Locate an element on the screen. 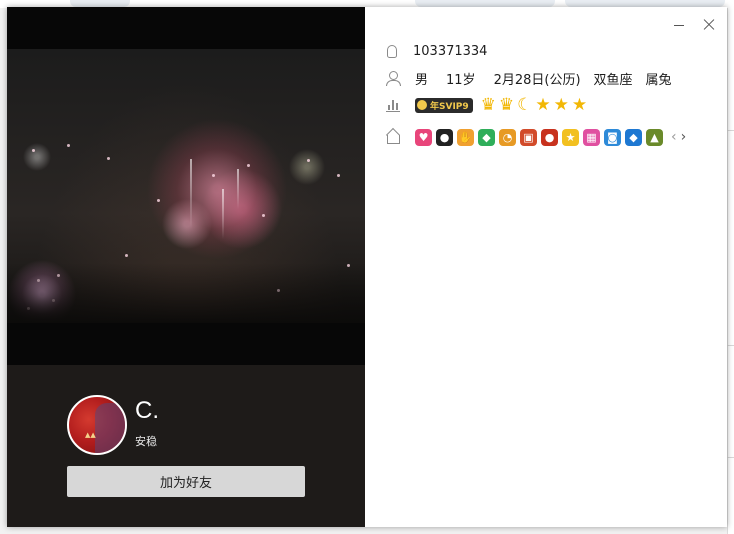 This screenshot has width=734, height=534. svip-badge: 年SVIP9 is located at coordinates (444, 105).